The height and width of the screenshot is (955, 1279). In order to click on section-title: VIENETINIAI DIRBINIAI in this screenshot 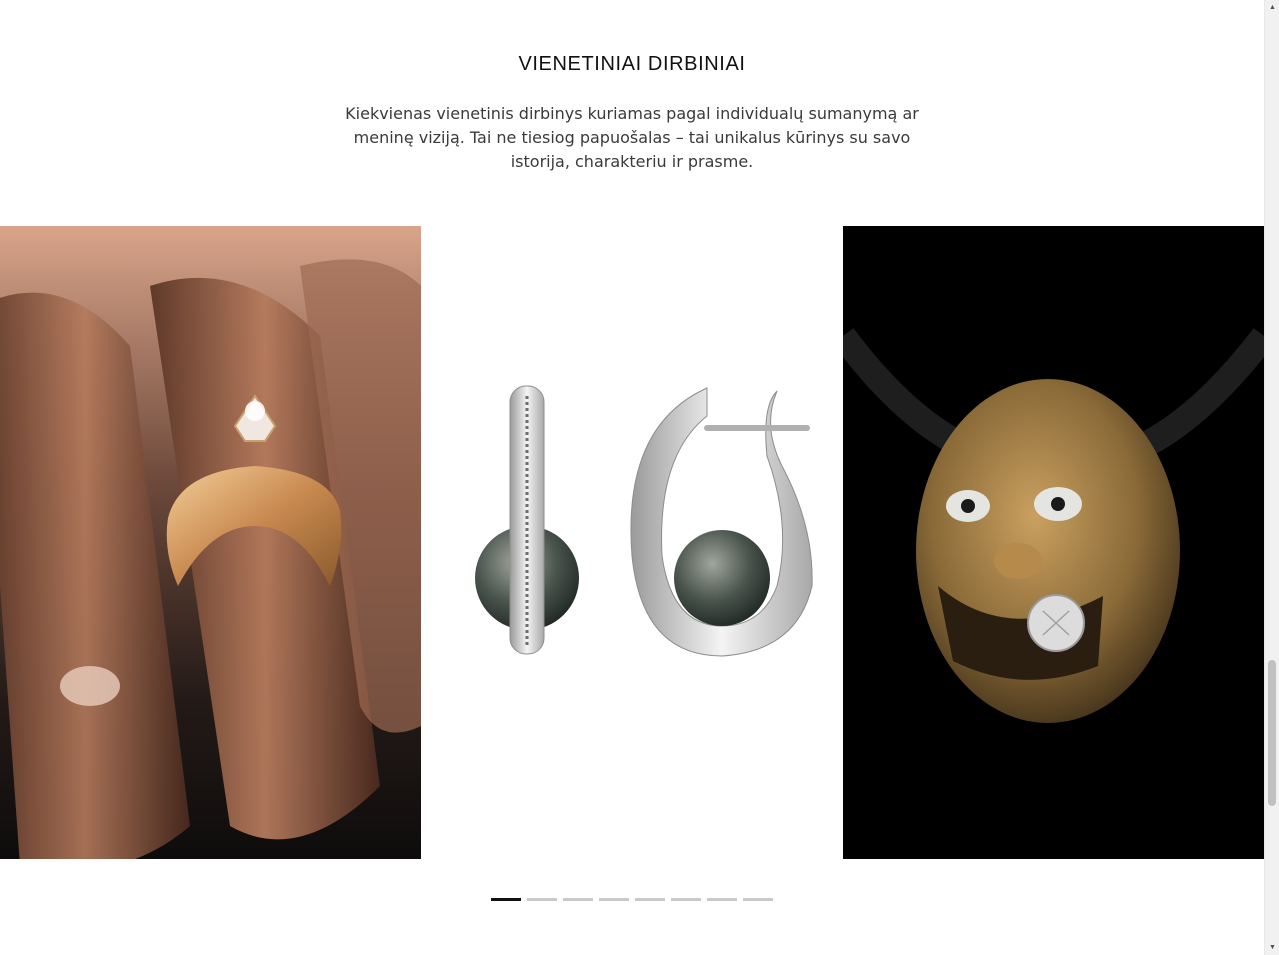, I will do `click(632, 63)`.